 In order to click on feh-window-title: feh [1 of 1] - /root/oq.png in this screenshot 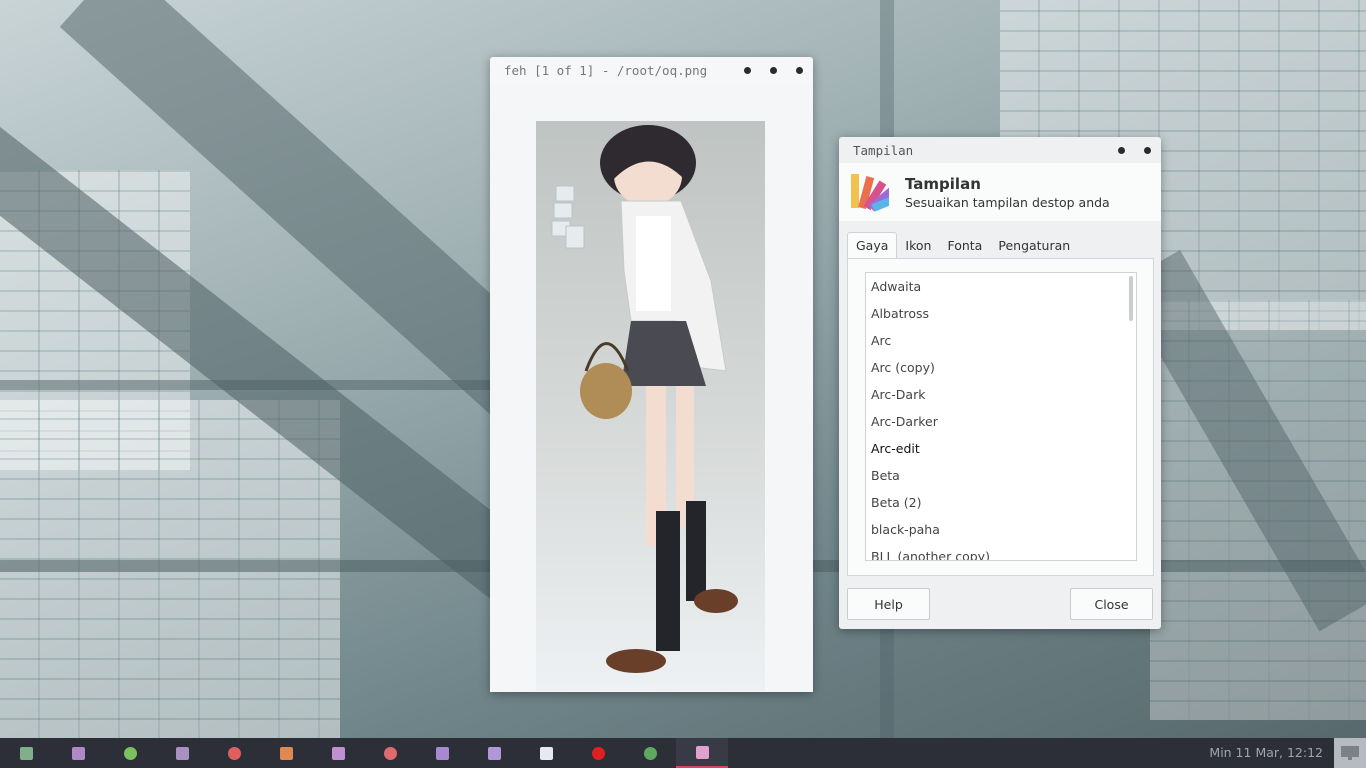, I will do `click(606, 70)`.